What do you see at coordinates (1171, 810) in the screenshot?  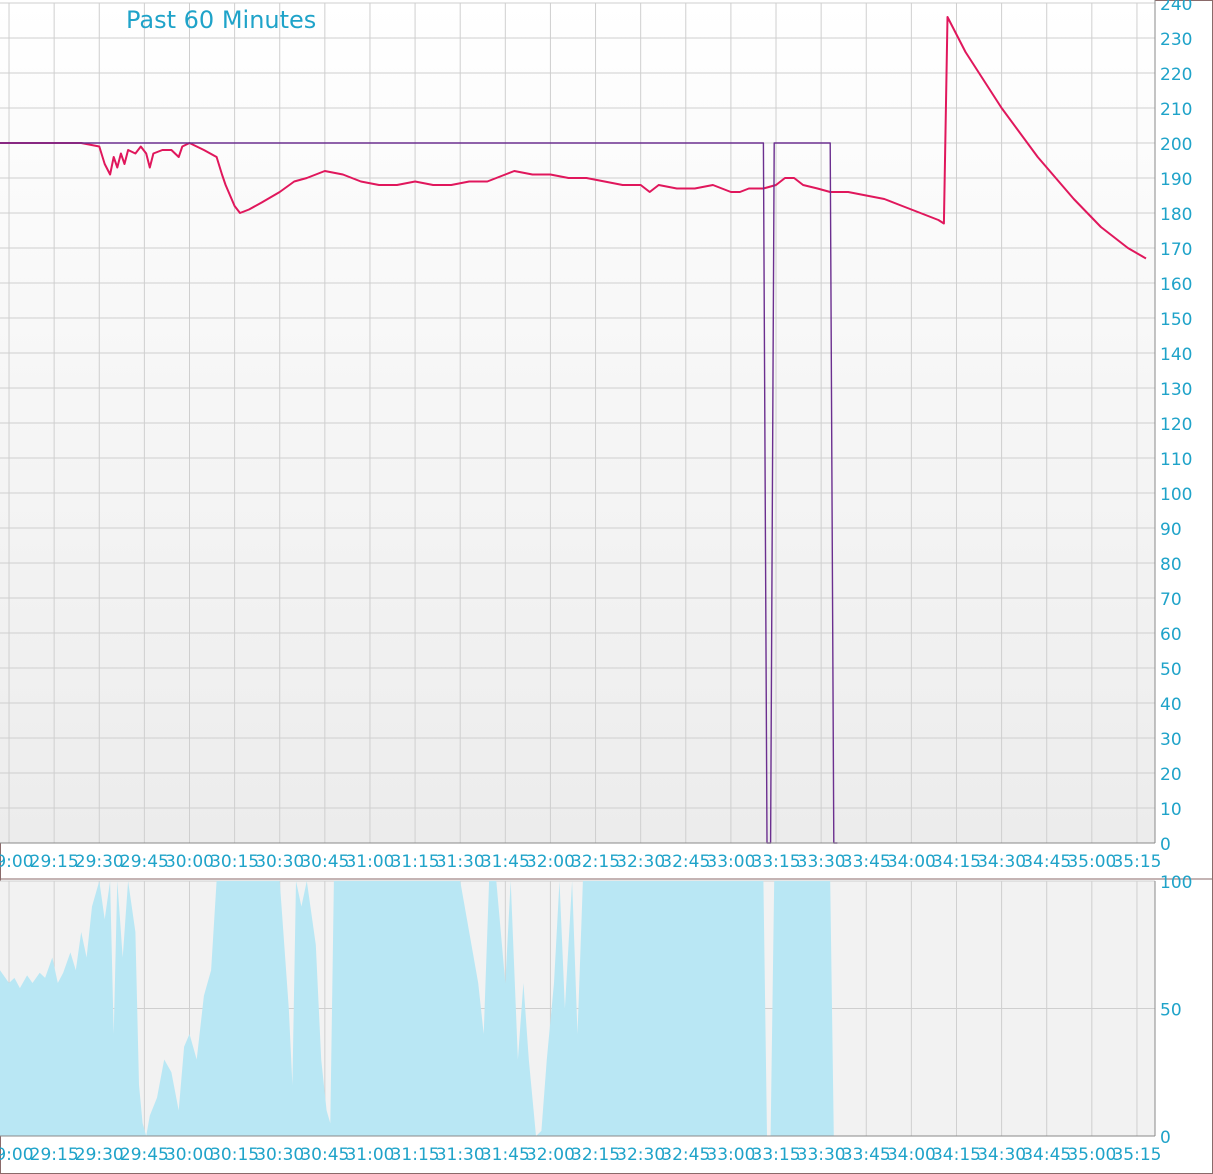 I see `y-tick-label: 10` at bounding box center [1171, 810].